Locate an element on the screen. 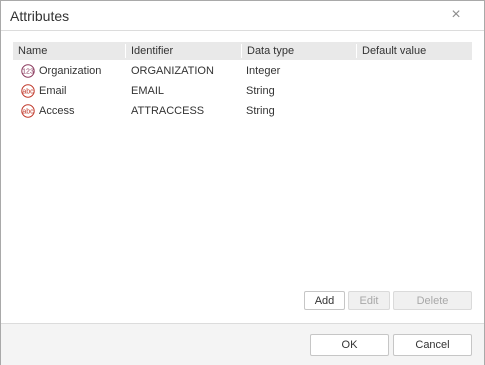 The height and width of the screenshot is (365, 485). cell-data-type: Integer is located at coordinates (263, 71).